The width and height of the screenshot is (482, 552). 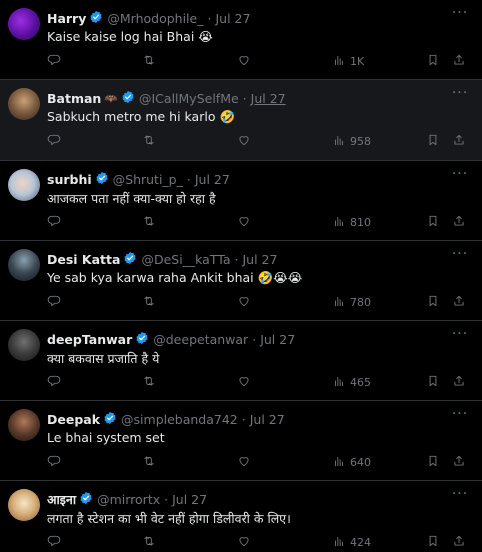 I want to click on author-handle: @deepetanwar, so click(x=200, y=339).